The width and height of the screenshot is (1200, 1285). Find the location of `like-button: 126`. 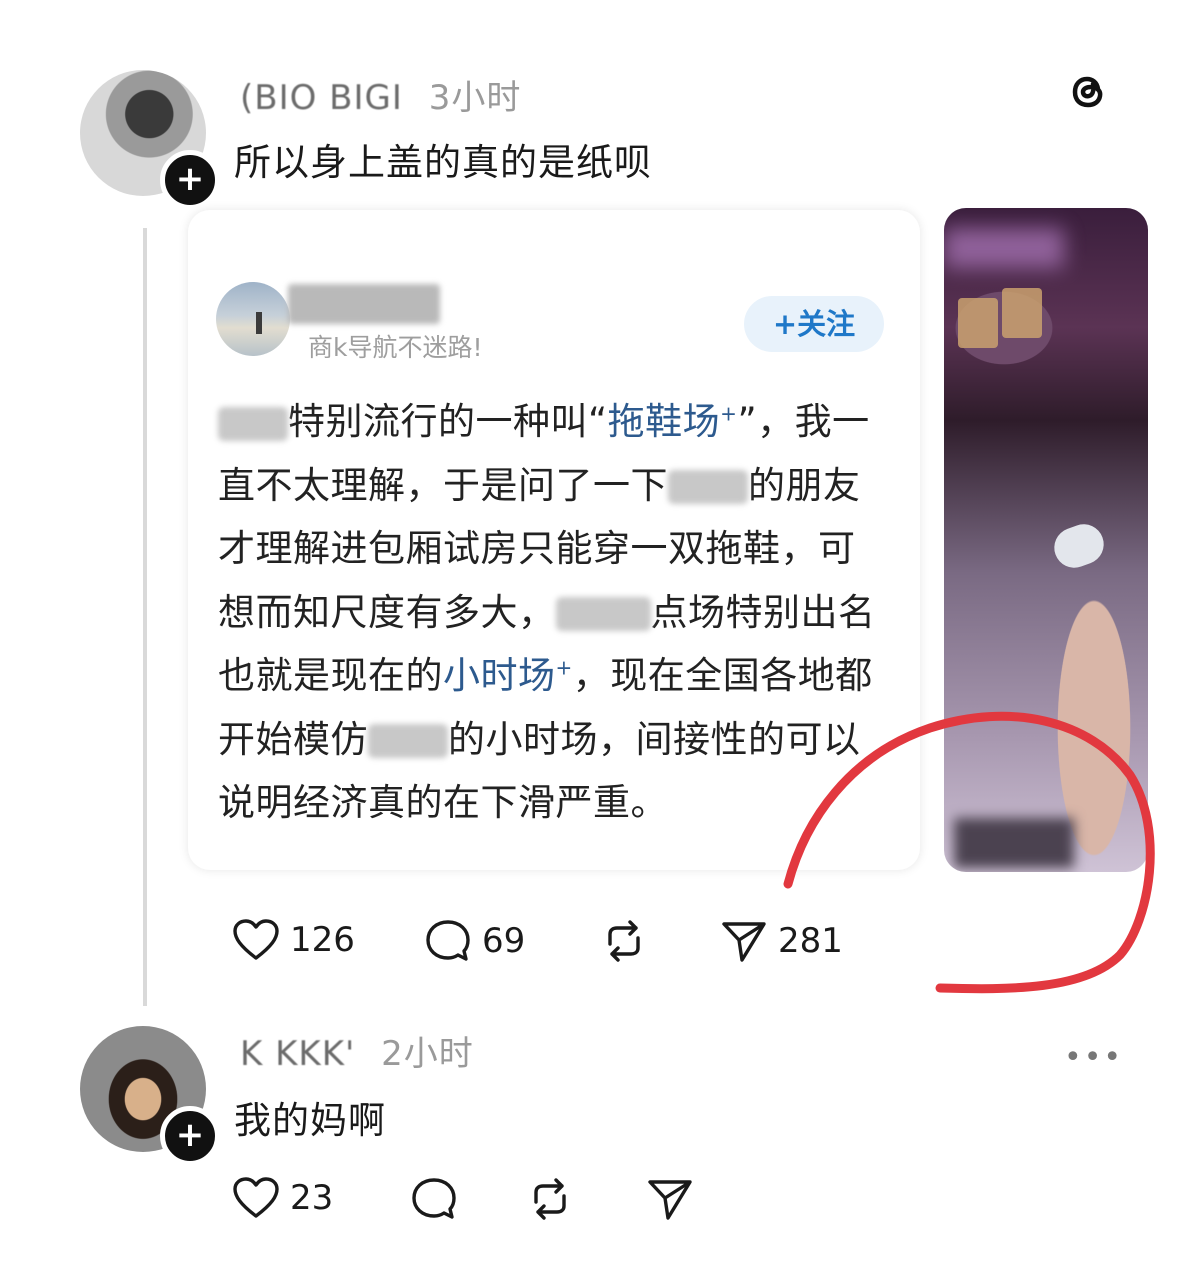

like-button: 126 is located at coordinates (293, 940).